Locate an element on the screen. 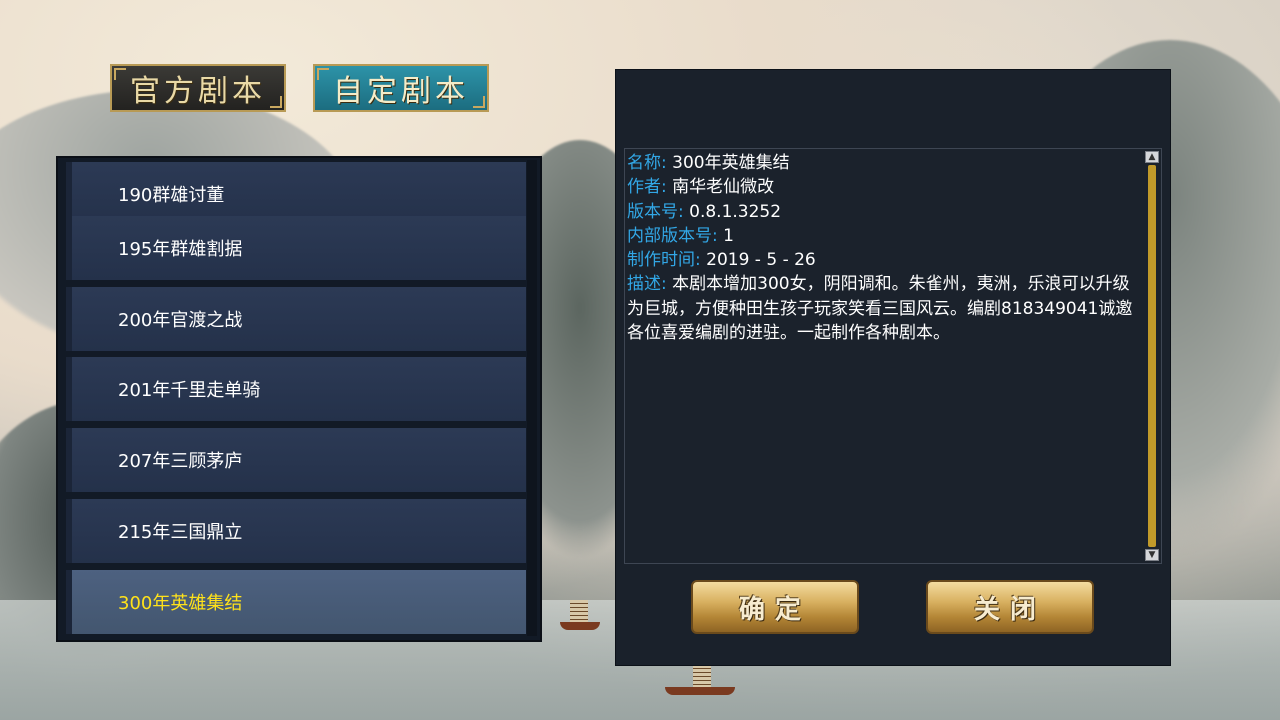 Image resolution: width=1280 pixels, height=720 pixels. name-value: 300年英雄集结 is located at coordinates (731, 163).